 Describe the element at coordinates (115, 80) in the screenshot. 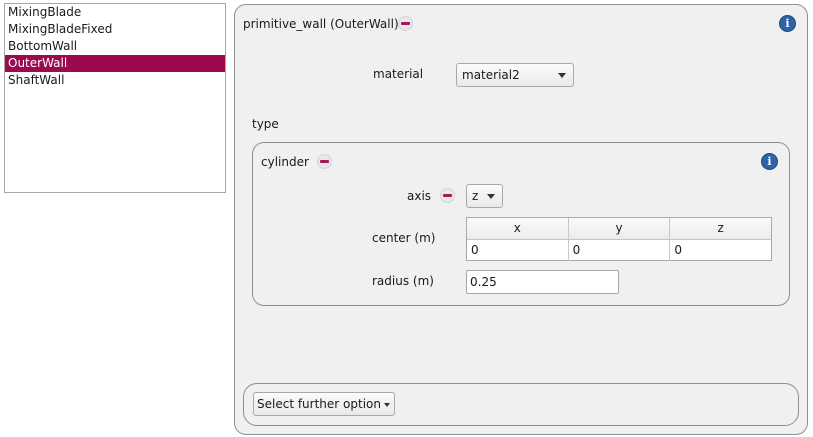

I see `list-item: ShaftWall` at that location.